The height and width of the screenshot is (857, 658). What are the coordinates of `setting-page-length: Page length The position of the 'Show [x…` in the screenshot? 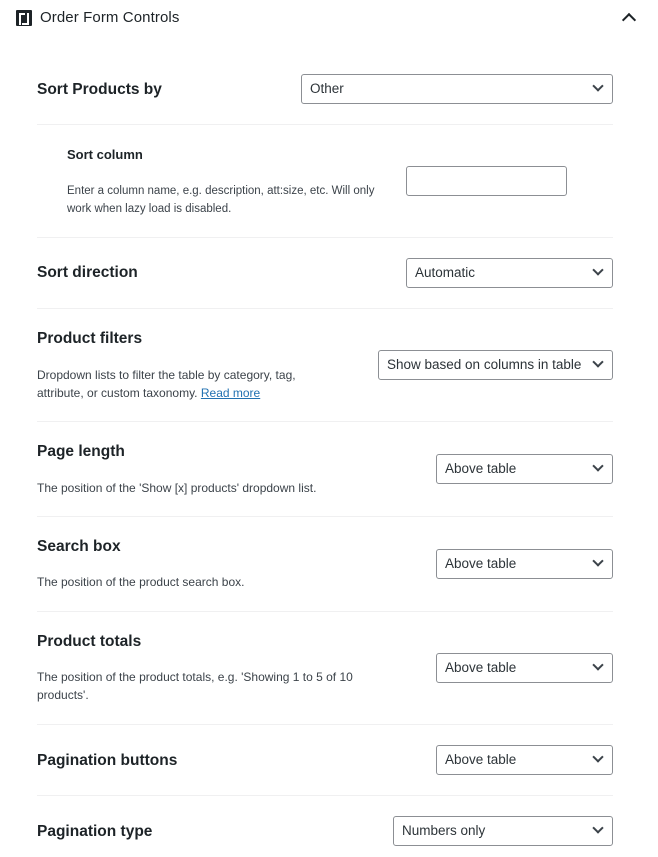 It's located at (325, 469).